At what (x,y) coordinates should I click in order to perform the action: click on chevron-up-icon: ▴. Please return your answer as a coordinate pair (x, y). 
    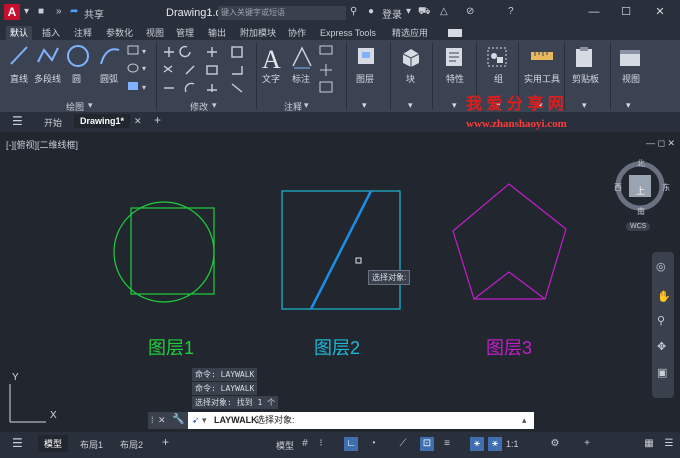
    Looking at the image, I should click on (524, 420).